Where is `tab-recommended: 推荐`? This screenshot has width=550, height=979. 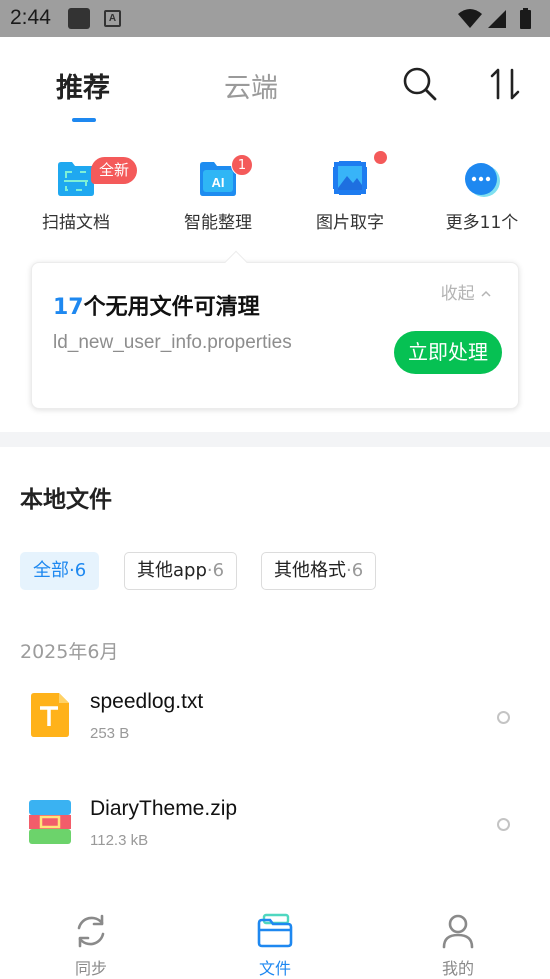
tab-recommended: 推荐 is located at coordinates (83, 85).